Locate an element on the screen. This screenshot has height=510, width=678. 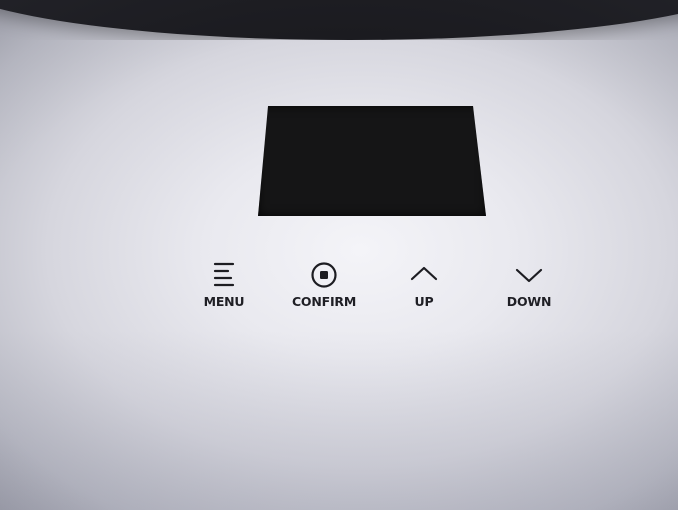
circle-dot-icon is located at coordinates (324, 275).